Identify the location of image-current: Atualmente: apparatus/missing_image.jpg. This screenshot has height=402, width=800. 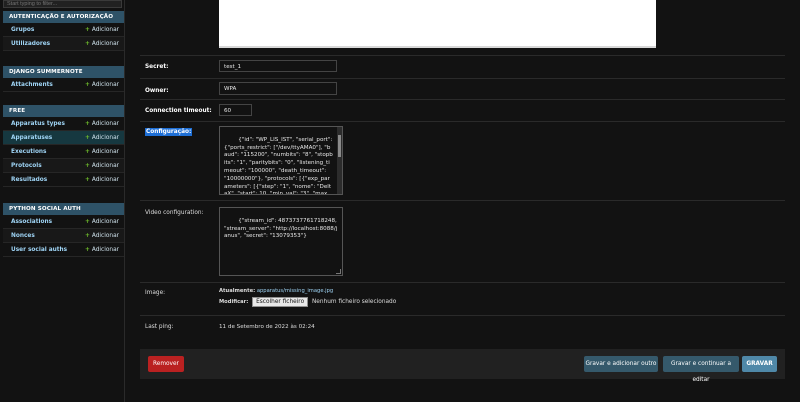
(276, 291).